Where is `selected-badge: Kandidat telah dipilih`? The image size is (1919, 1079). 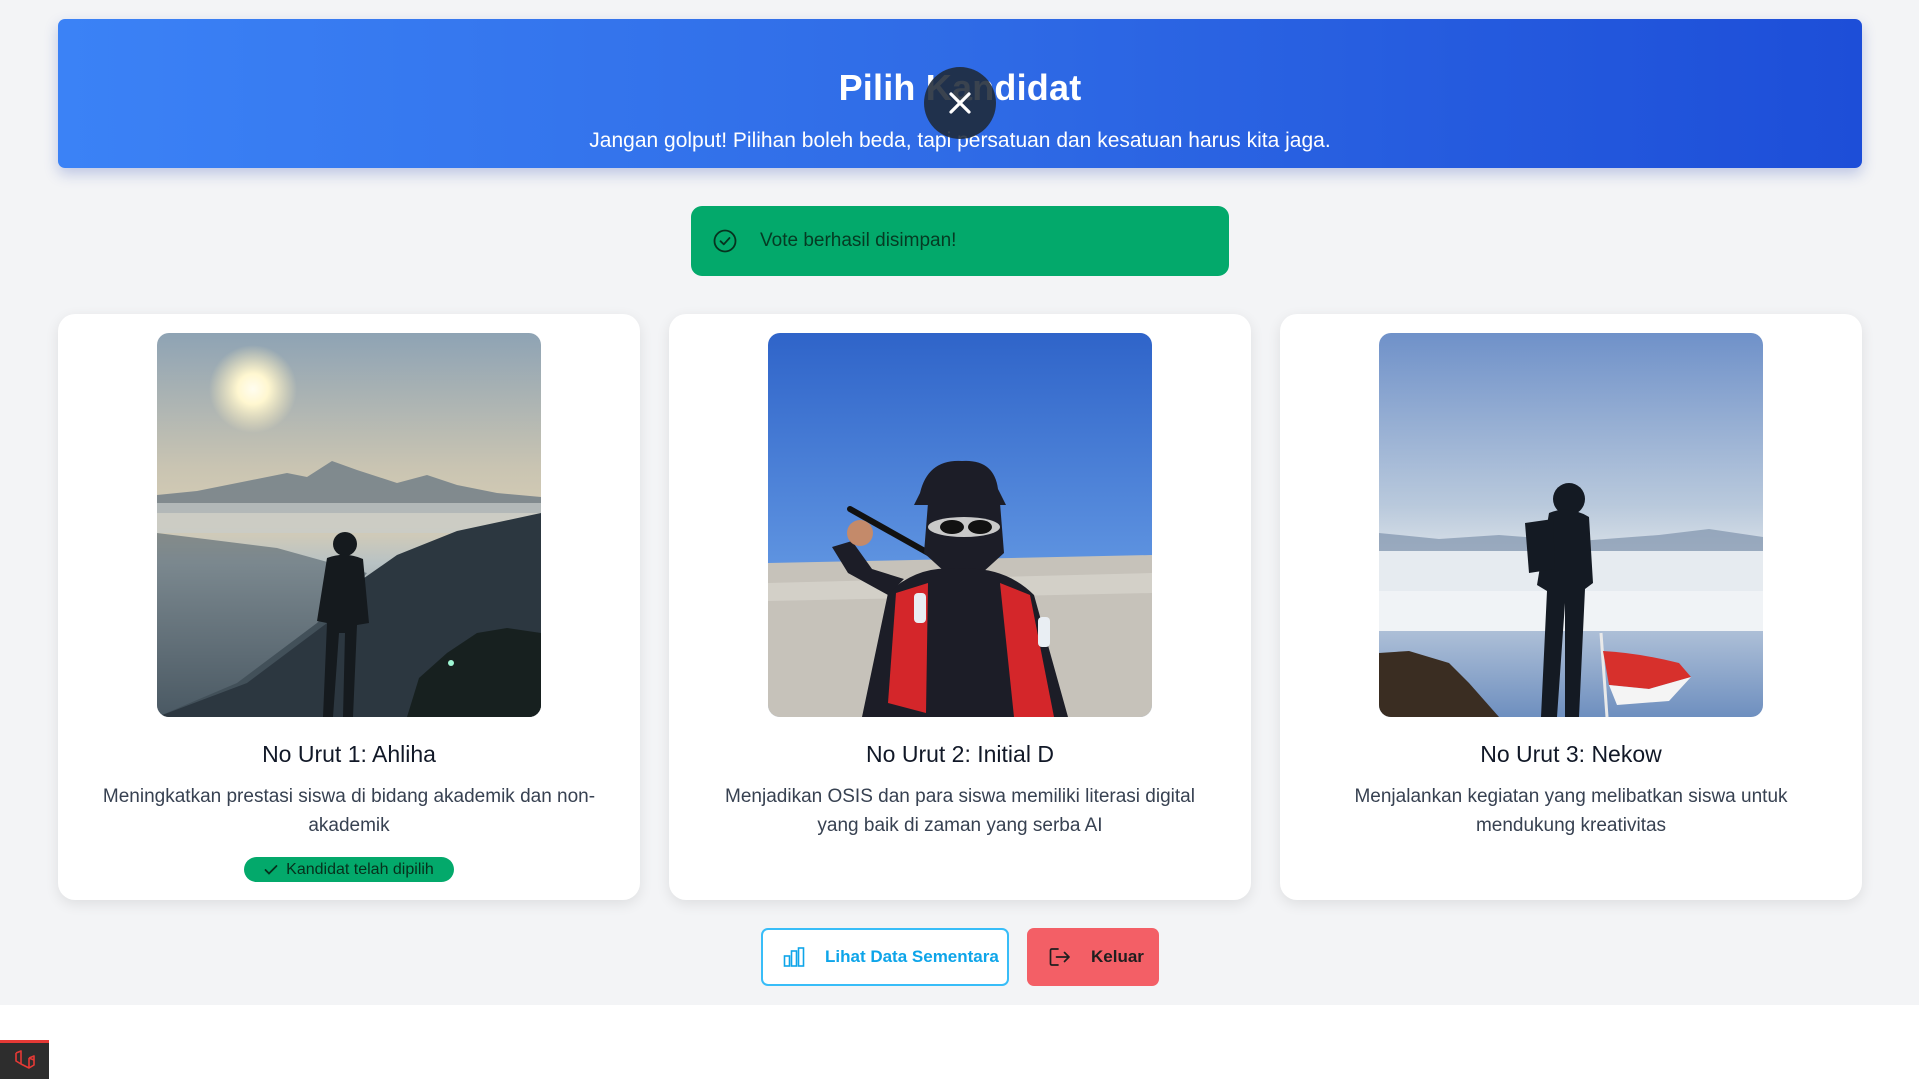 selected-badge: Kandidat telah dipilih is located at coordinates (349, 869).